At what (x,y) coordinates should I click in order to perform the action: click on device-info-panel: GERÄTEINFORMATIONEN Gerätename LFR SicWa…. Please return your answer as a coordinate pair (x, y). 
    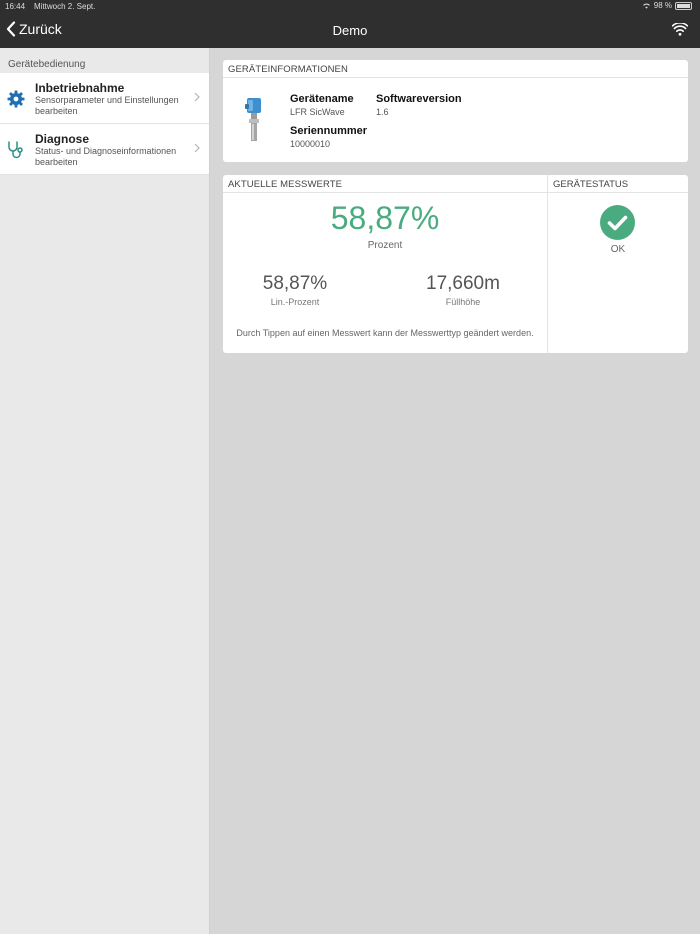
    Looking at the image, I should click on (455, 111).